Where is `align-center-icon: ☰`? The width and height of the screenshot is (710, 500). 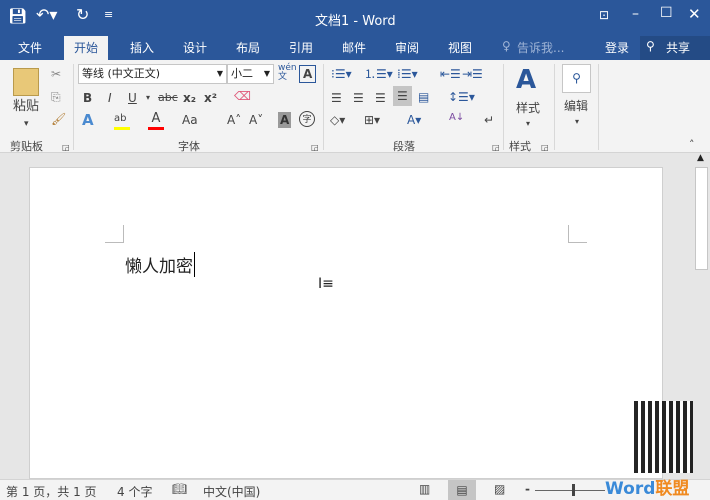
align-center-icon: ☰ is located at coordinates (358, 98).